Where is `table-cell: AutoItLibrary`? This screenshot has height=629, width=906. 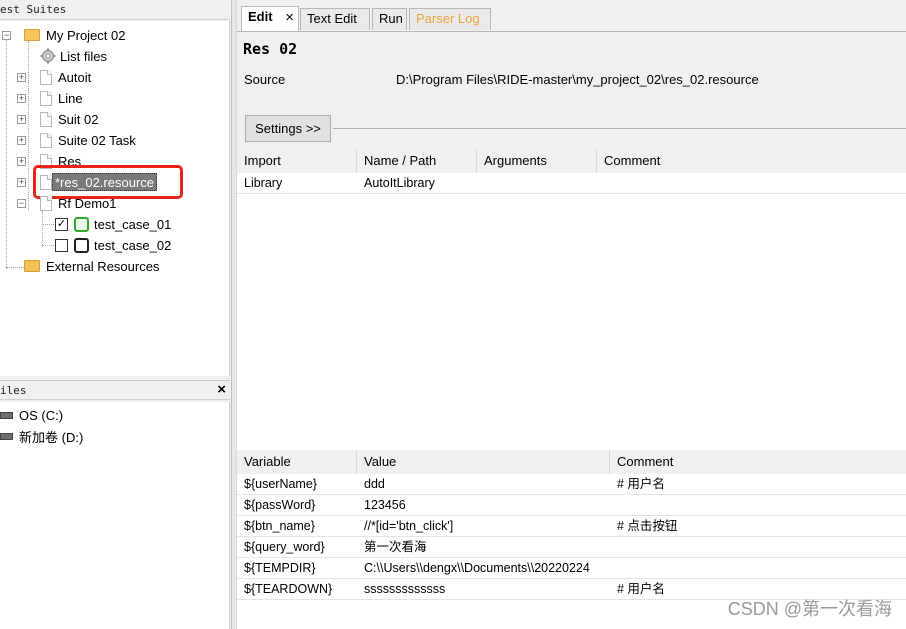 table-cell: AutoItLibrary is located at coordinates (417, 183).